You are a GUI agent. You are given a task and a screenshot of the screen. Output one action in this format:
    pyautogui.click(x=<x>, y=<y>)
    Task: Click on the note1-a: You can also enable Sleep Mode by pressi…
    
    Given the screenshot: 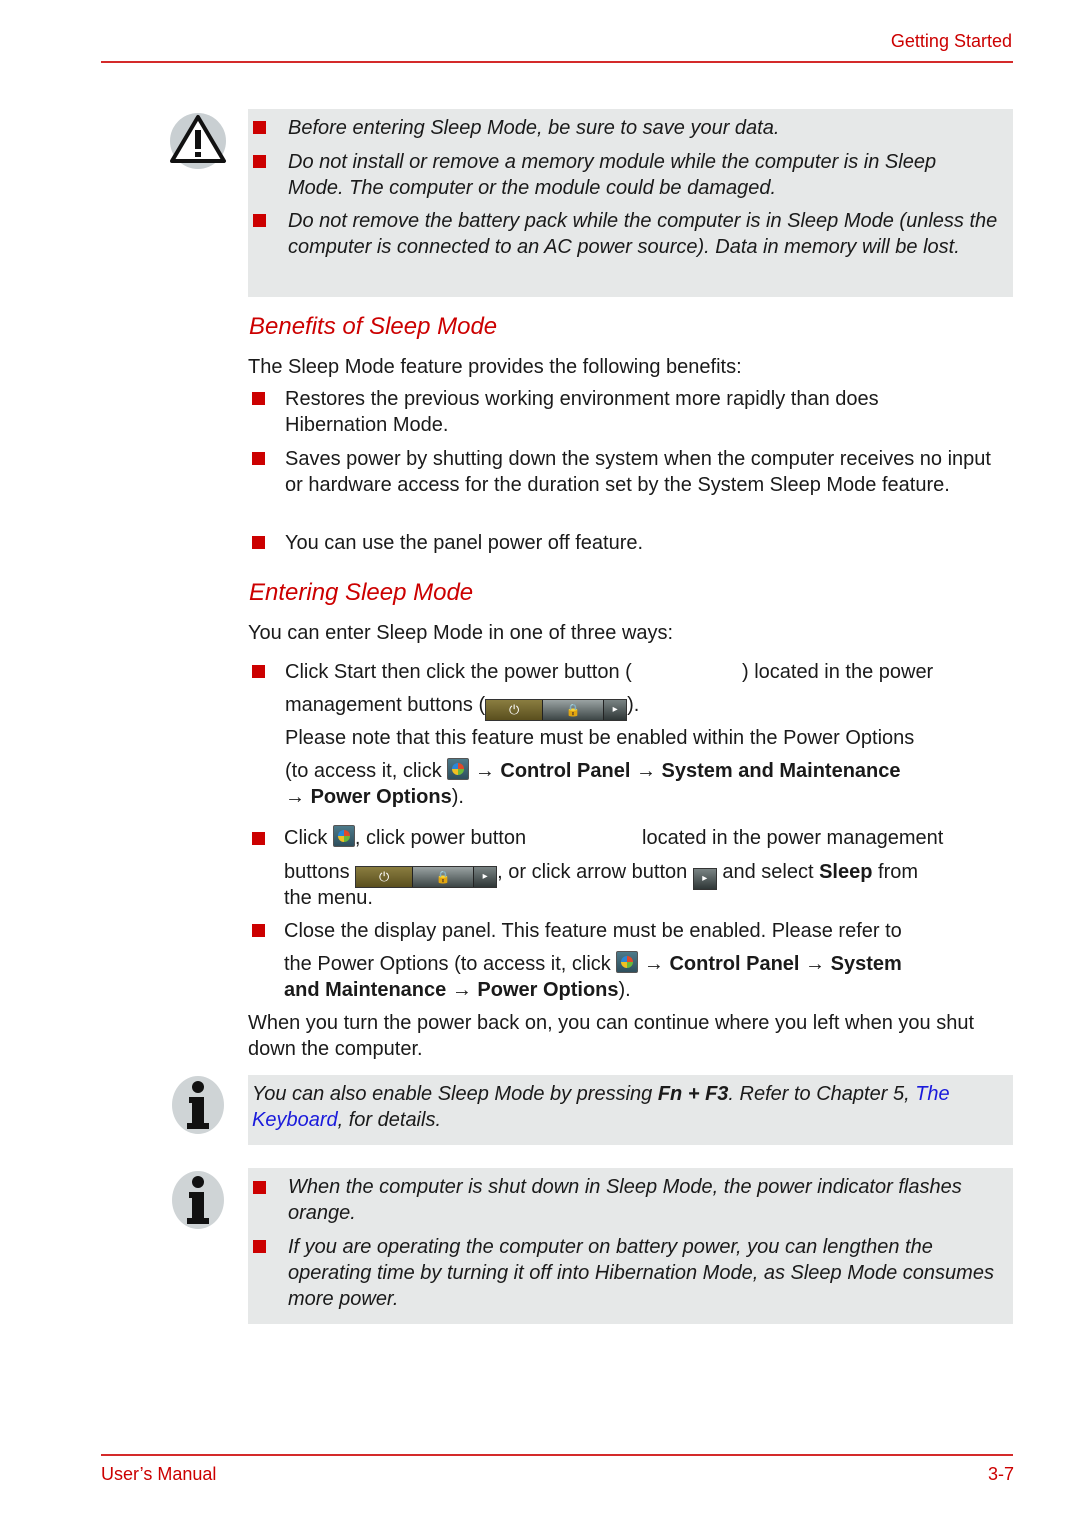 What is the action you would take?
    pyautogui.click(x=455, y=1094)
    